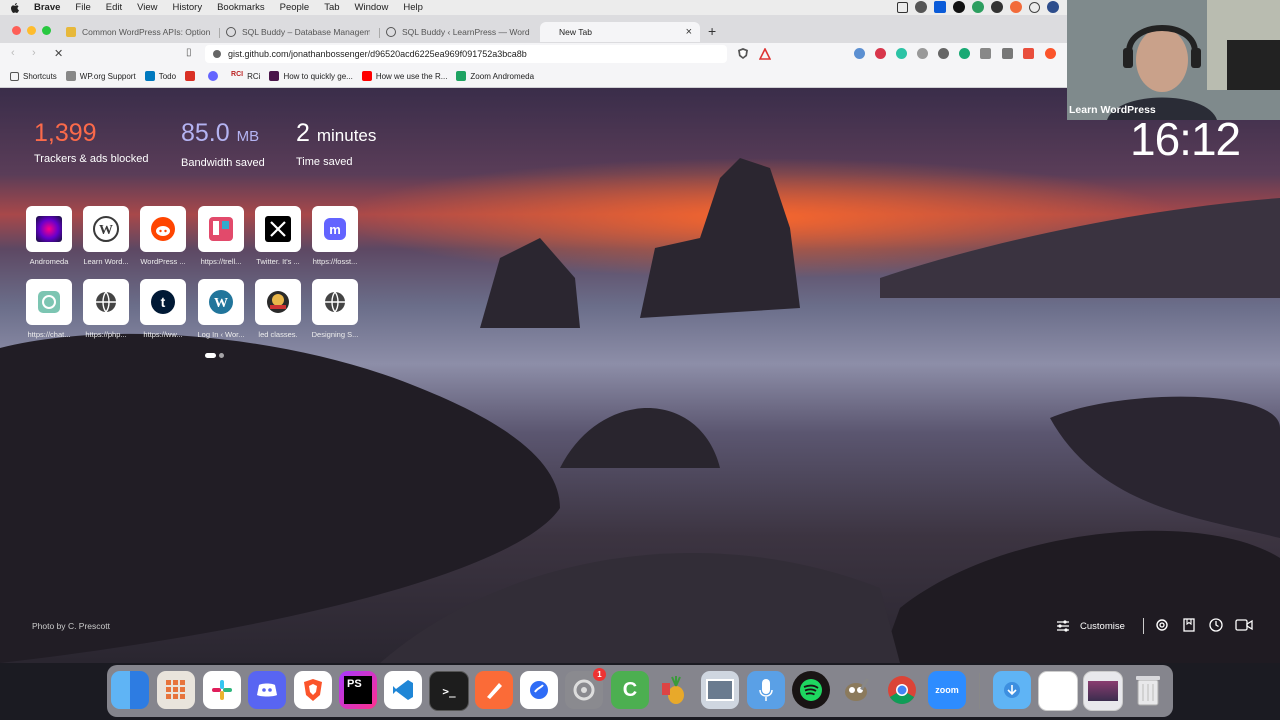 This screenshot has height=720, width=1280. Describe the element at coordinates (922, 53) in the screenshot. I see `extension-smile-icon` at that location.